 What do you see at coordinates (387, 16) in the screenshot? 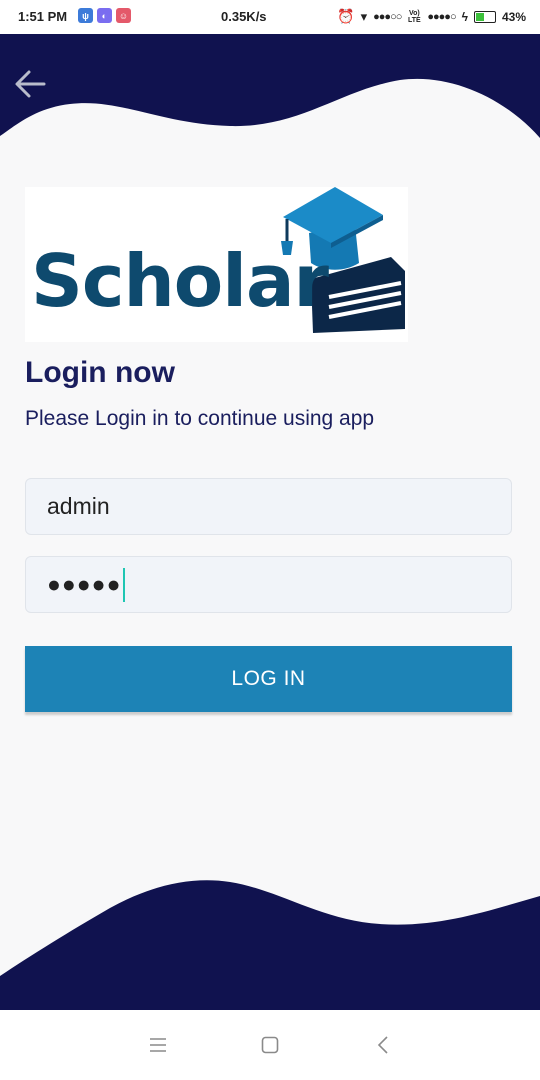
I see `signal-sim1-icon: ●●●○○` at bounding box center [387, 16].